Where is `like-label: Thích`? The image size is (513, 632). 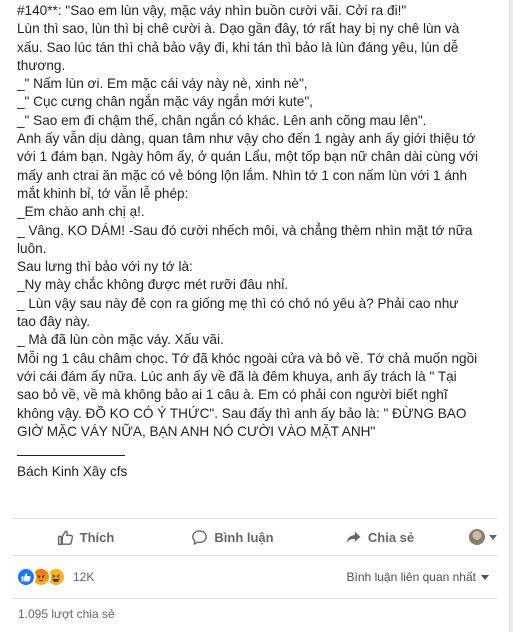 like-label: Thích is located at coordinates (97, 537).